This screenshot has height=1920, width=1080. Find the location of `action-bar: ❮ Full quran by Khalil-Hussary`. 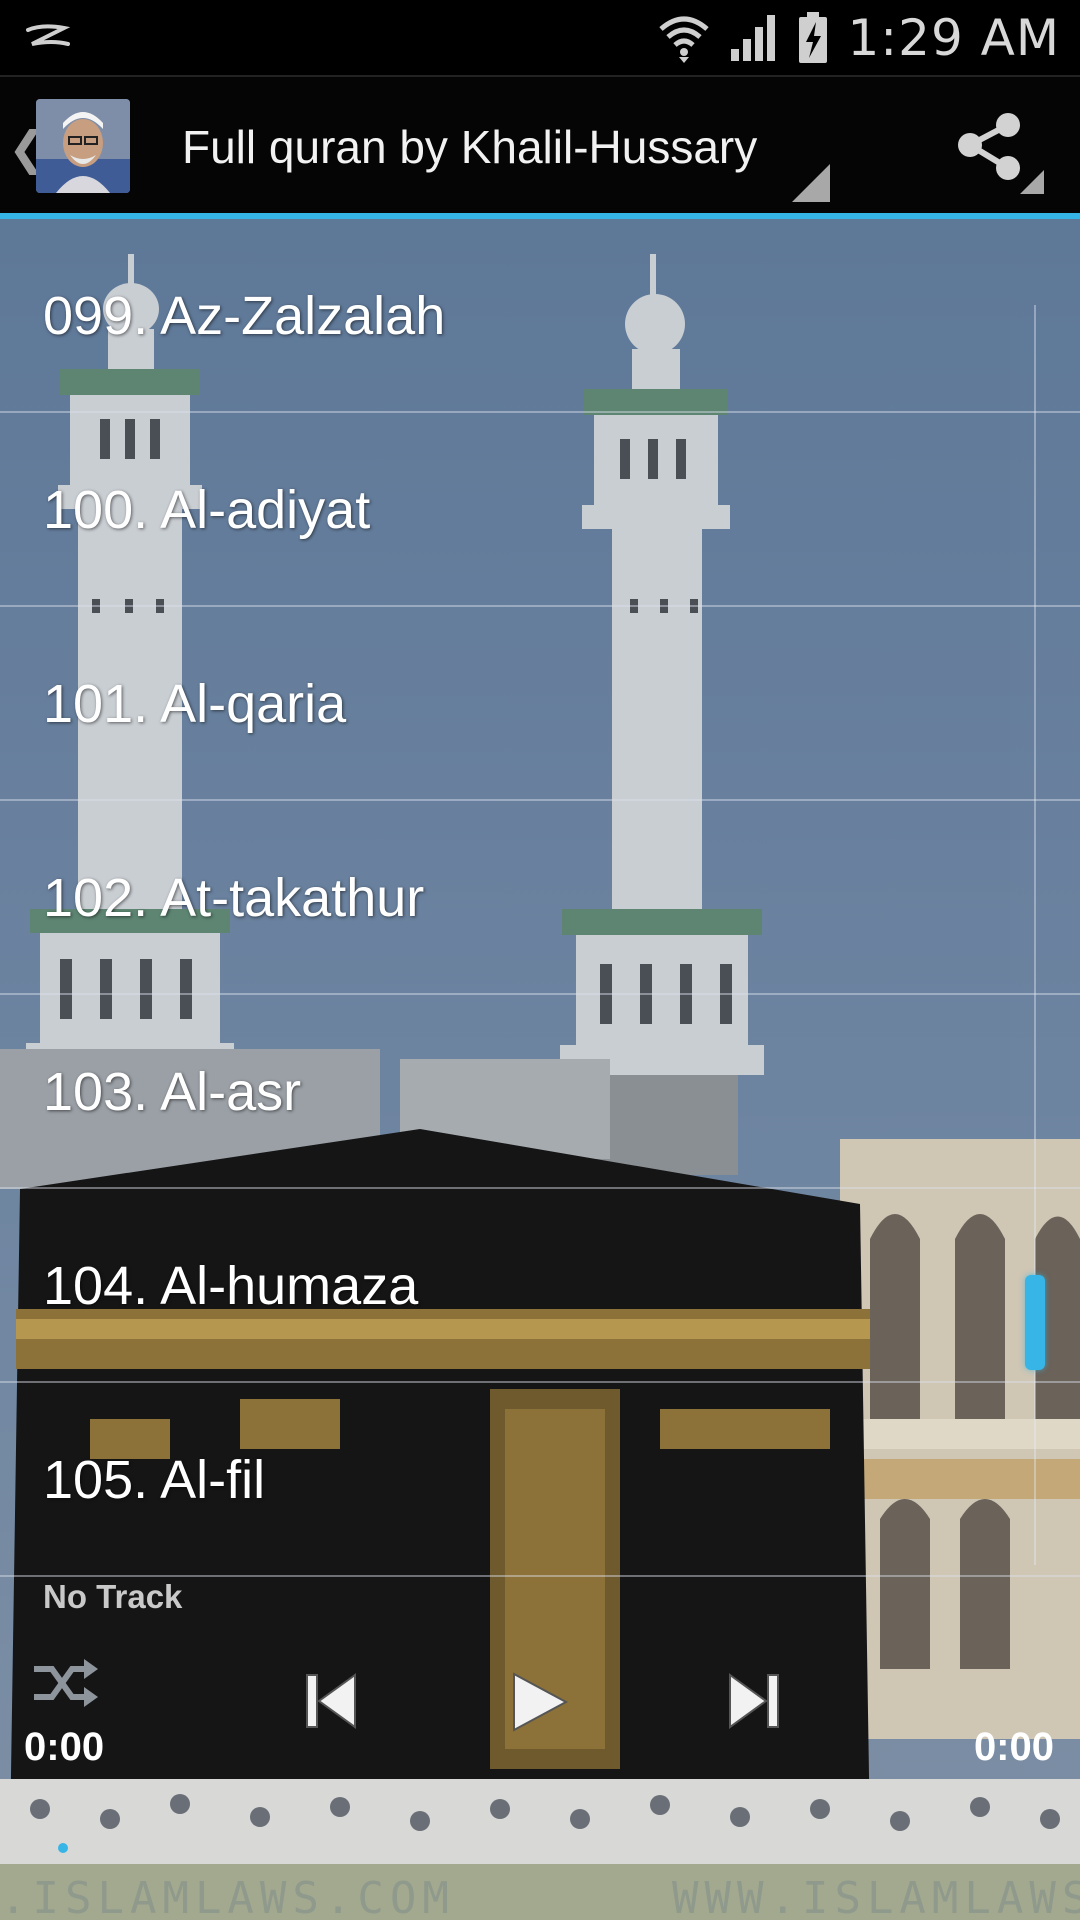

action-bar: ❮ Full quran by Khalil-Hussary is located at coordinates (540, 147).